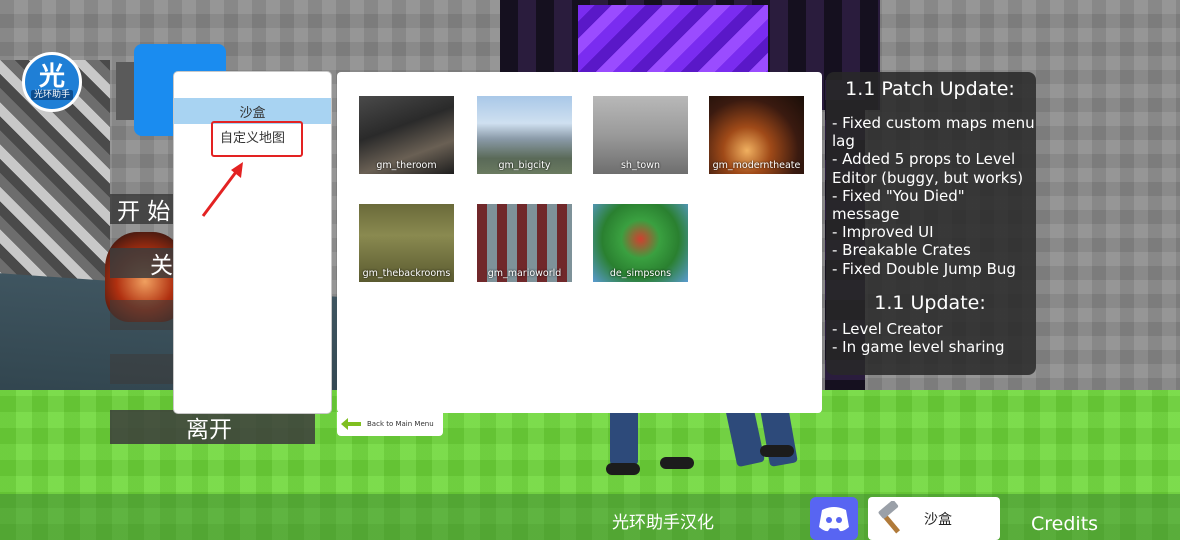  I want to click on map-name: gm_theroom, so click(406, 165).